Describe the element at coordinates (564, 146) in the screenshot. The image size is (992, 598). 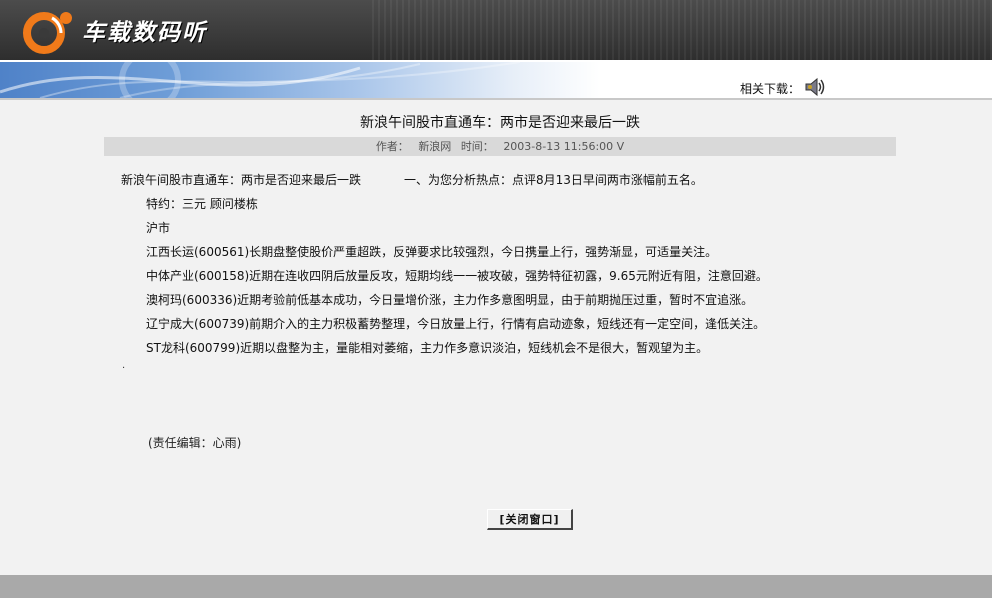
I see `time-value: 2003-8-13 11:56:00 V` at that location.